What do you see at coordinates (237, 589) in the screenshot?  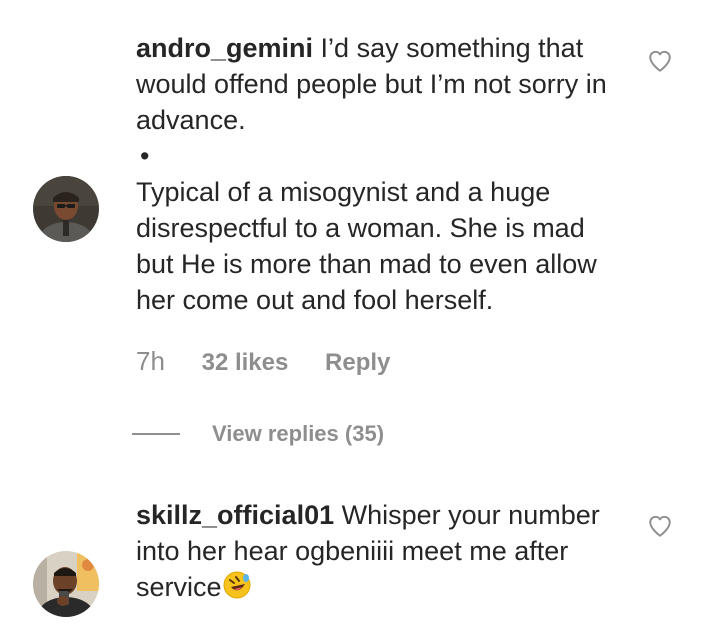 I see `rolling-on-floor-laughing-emoji-icon` at bounding box center [237, 589].